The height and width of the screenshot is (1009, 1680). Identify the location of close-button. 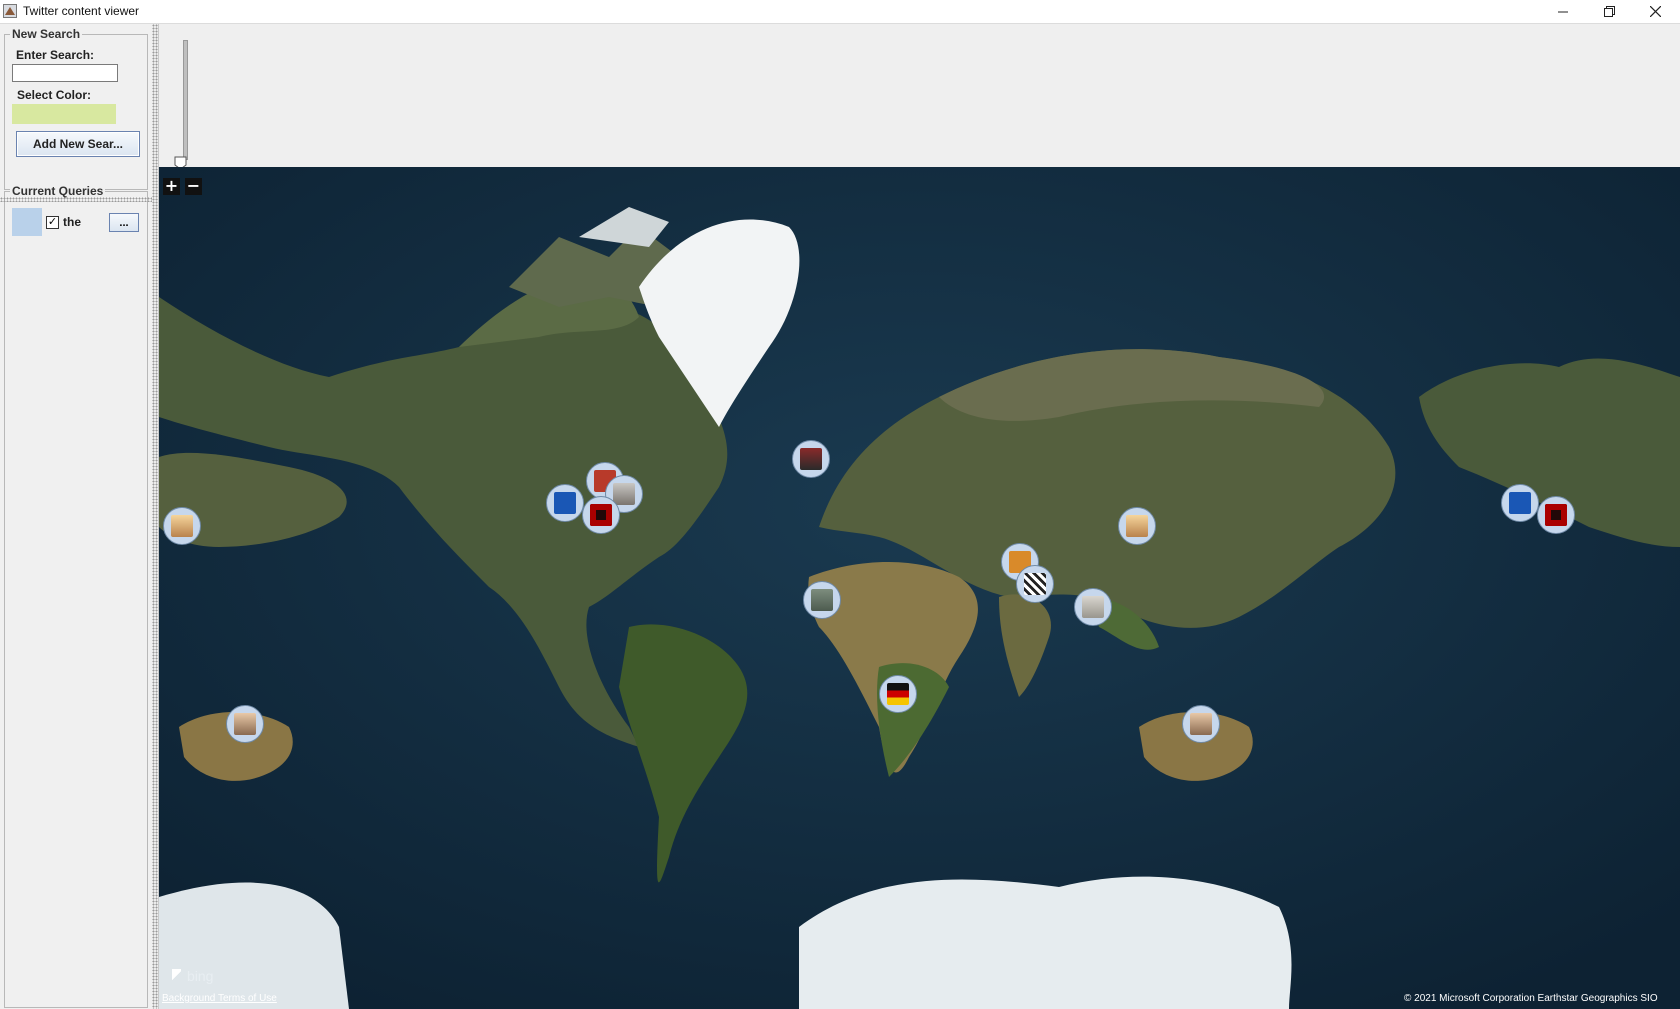
(1655, 11).